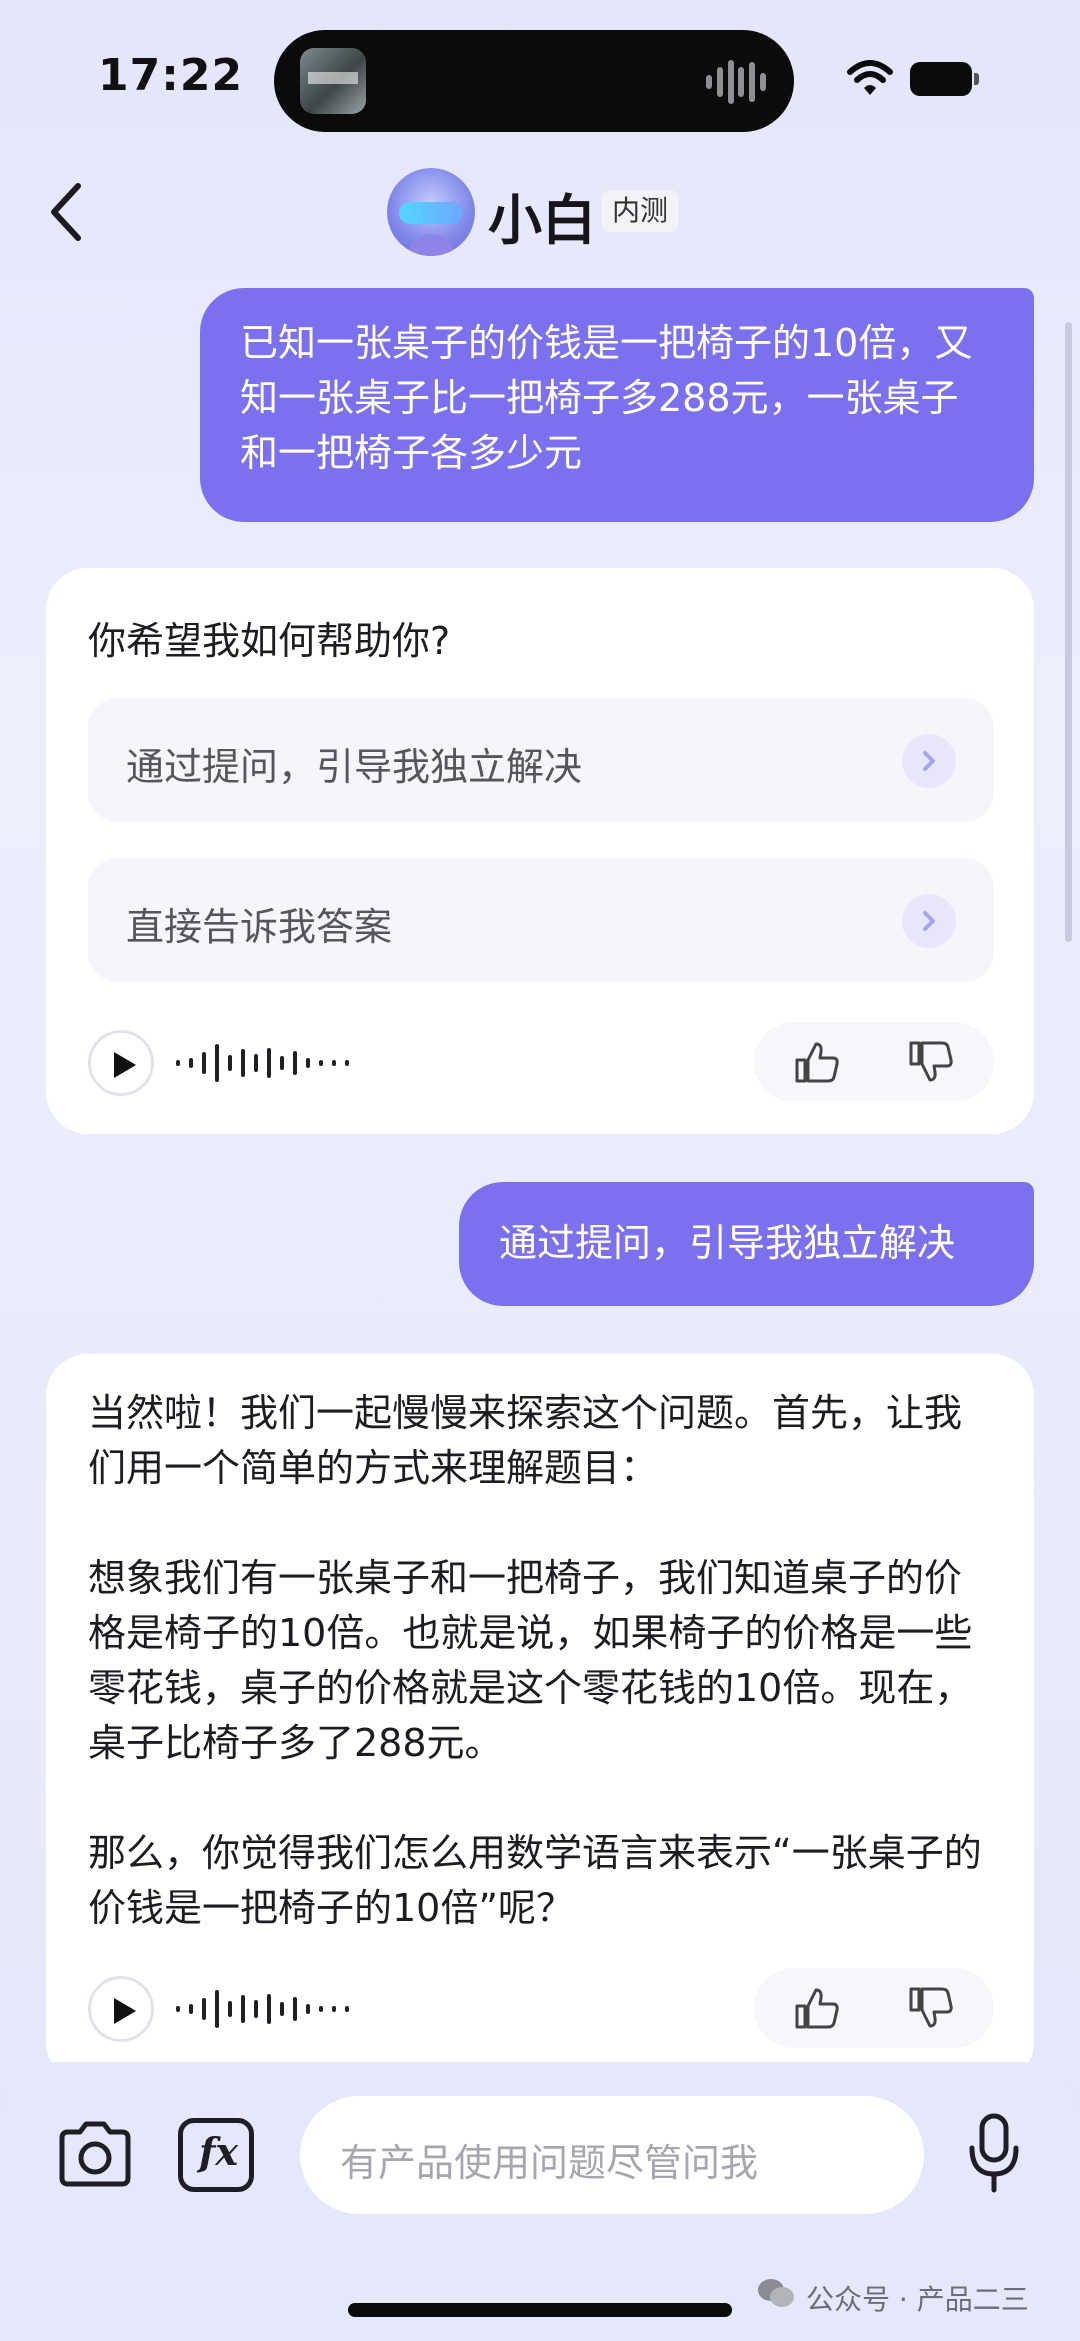 Image resolution: width=1080 pixels, height=2341 pixels. What do you see at coordinates (541, 920) in the screenshot?
I see `option-direct-answer-button: 直接告诉我答案` at bounding box center [541, 920].